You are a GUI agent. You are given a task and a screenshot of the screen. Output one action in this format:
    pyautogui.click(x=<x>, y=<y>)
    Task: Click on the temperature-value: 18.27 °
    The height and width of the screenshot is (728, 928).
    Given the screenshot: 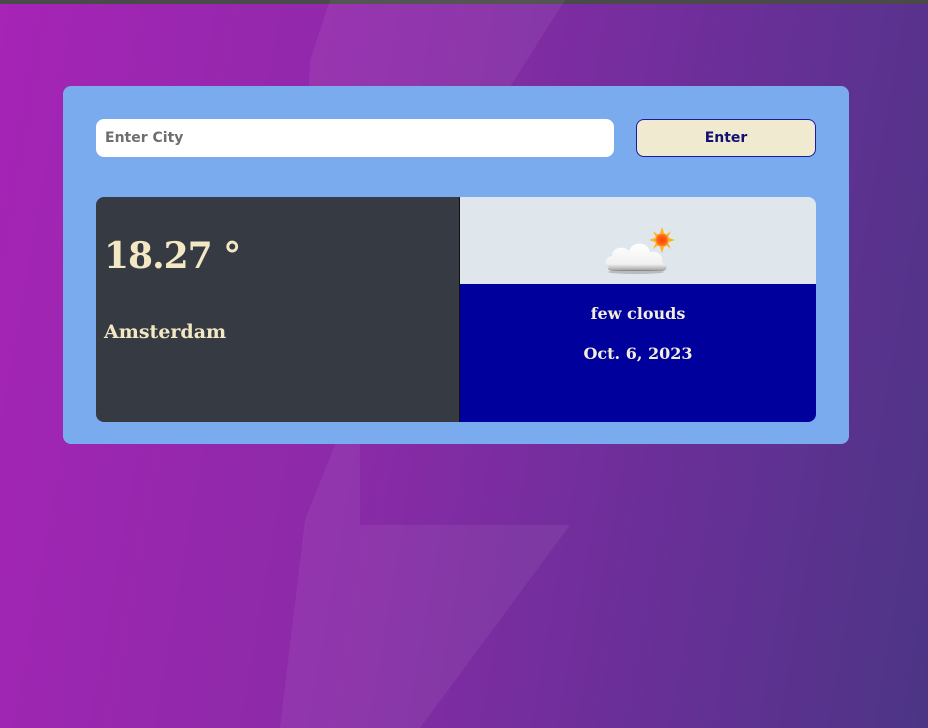 What is the action you would take?
    pyautogui.click(x=172, y=256)
    